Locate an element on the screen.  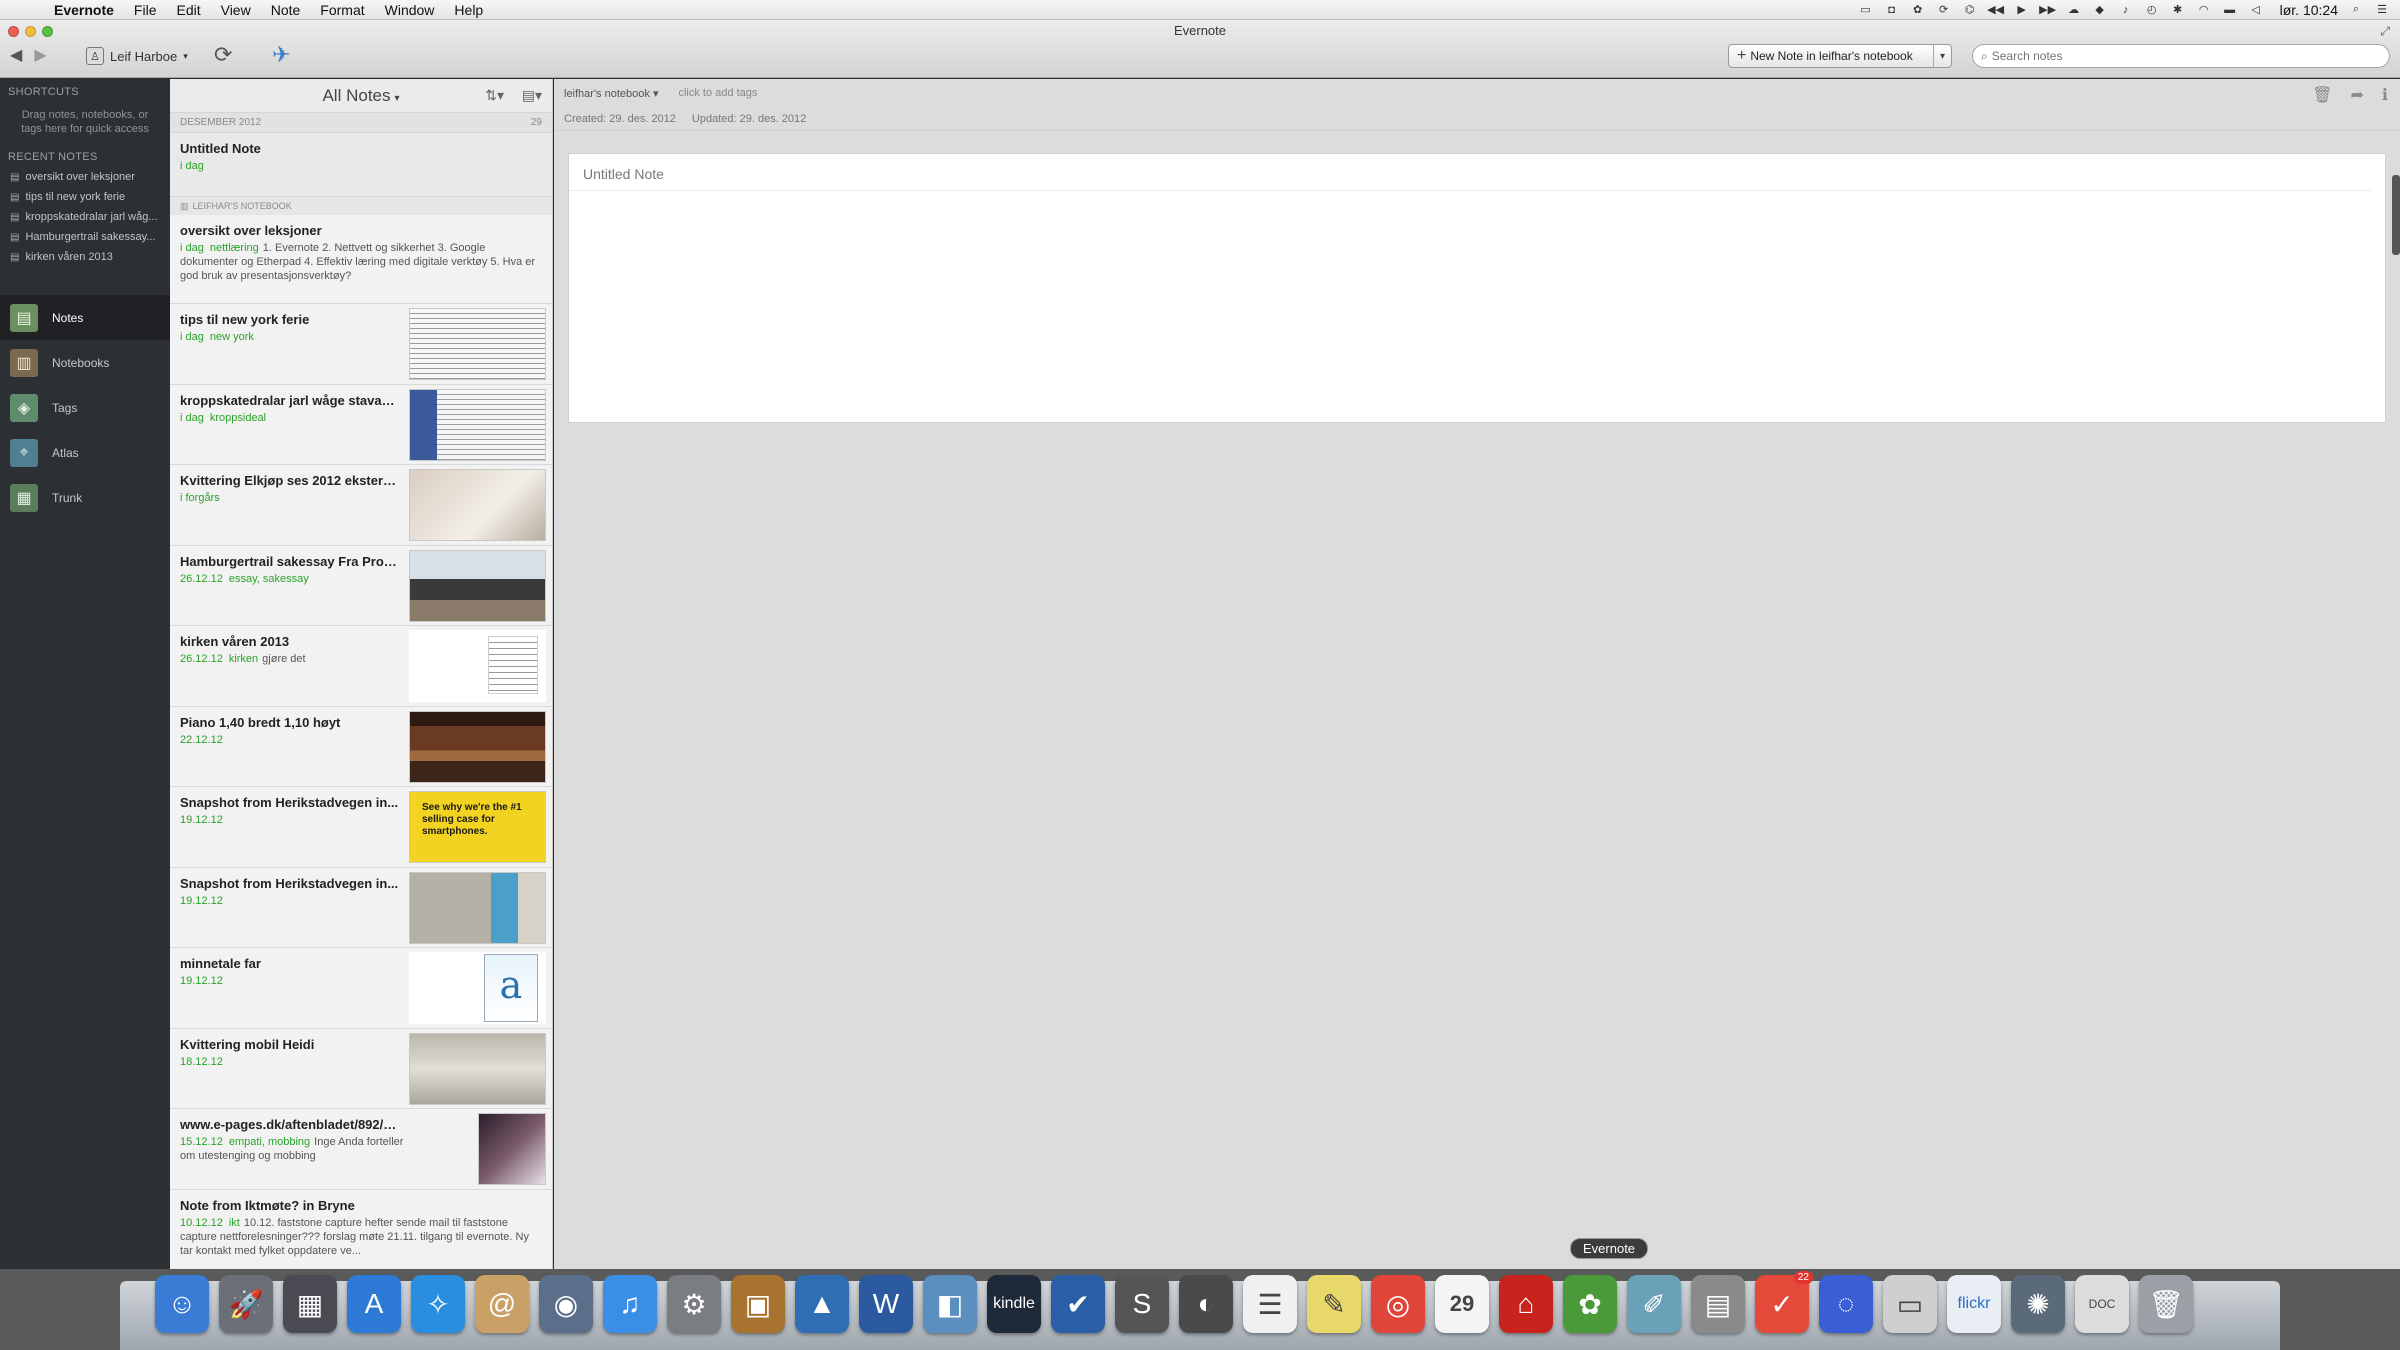
wifi-icon: ◠ is located at coordinates (2204, 10).